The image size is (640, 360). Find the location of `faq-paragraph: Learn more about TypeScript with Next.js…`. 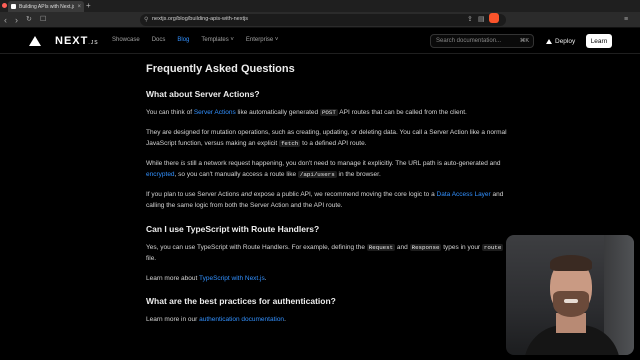

faq-paragraph: Learn more about TypeScript with Next.js… is located at coordinates (329, 279).